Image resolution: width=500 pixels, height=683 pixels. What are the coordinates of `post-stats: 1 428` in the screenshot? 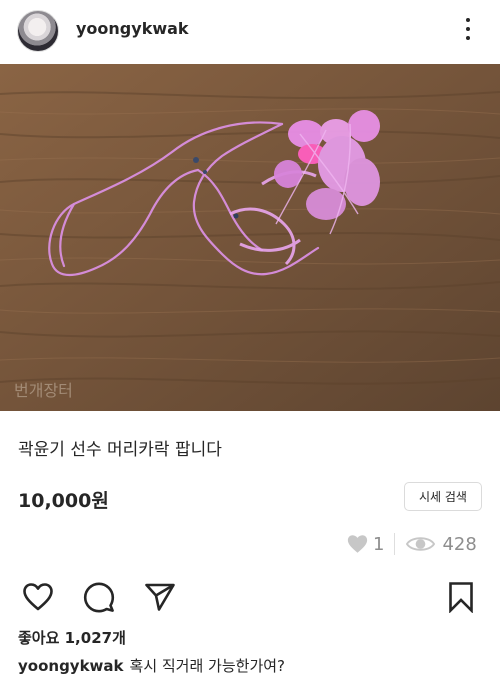 It's located at (412, 544).